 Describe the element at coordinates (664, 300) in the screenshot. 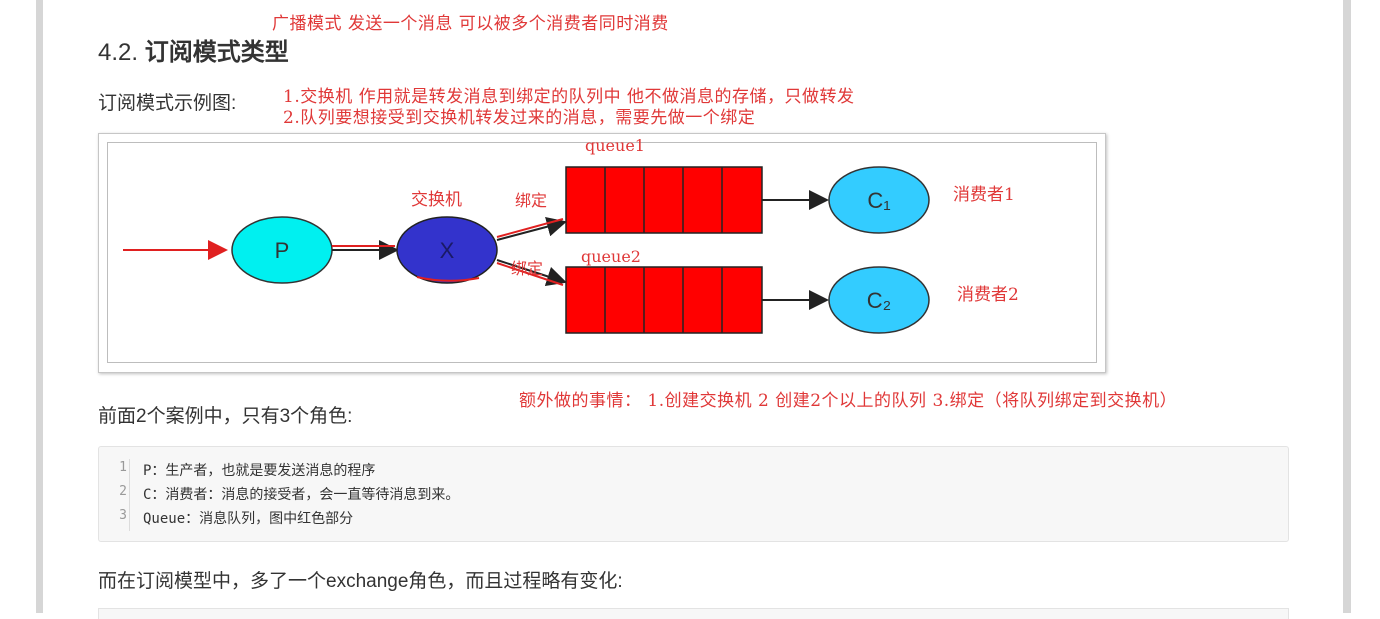

I see `queue2` at that location.